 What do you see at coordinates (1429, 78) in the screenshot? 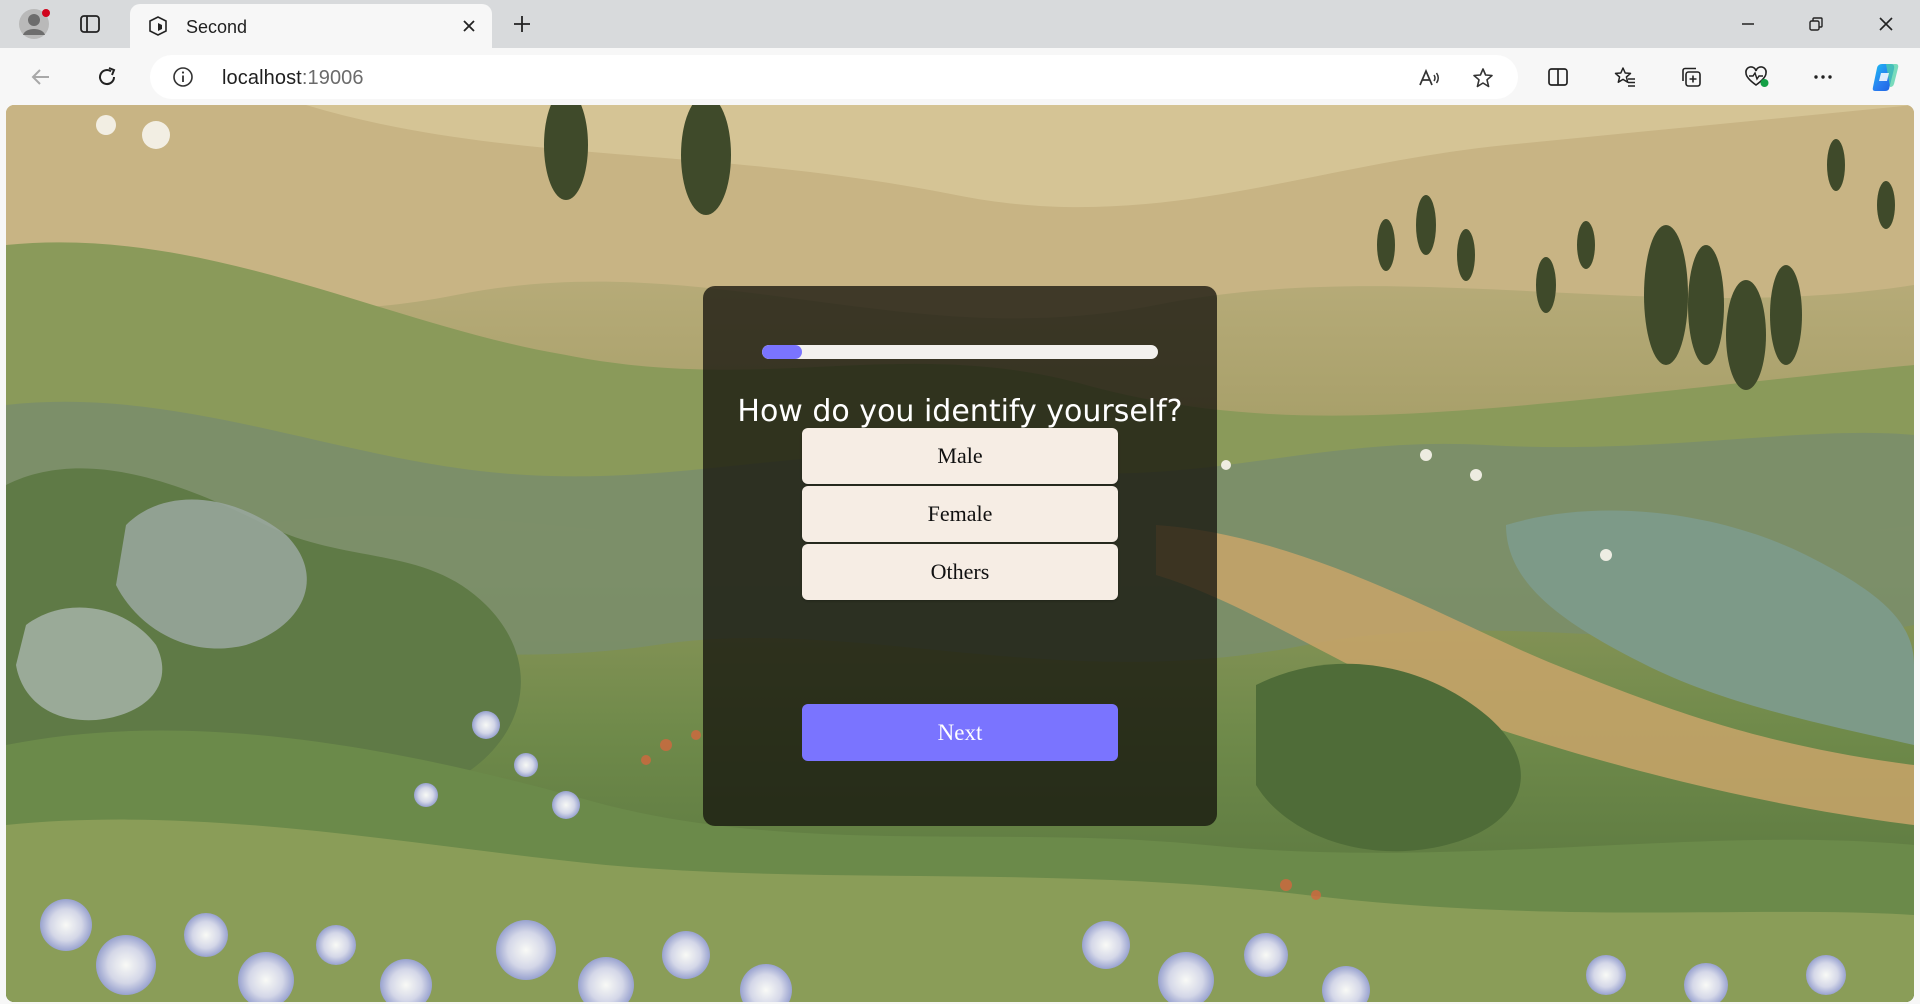
I see `read-aloud-icon` at bounding box center [1429, 78].